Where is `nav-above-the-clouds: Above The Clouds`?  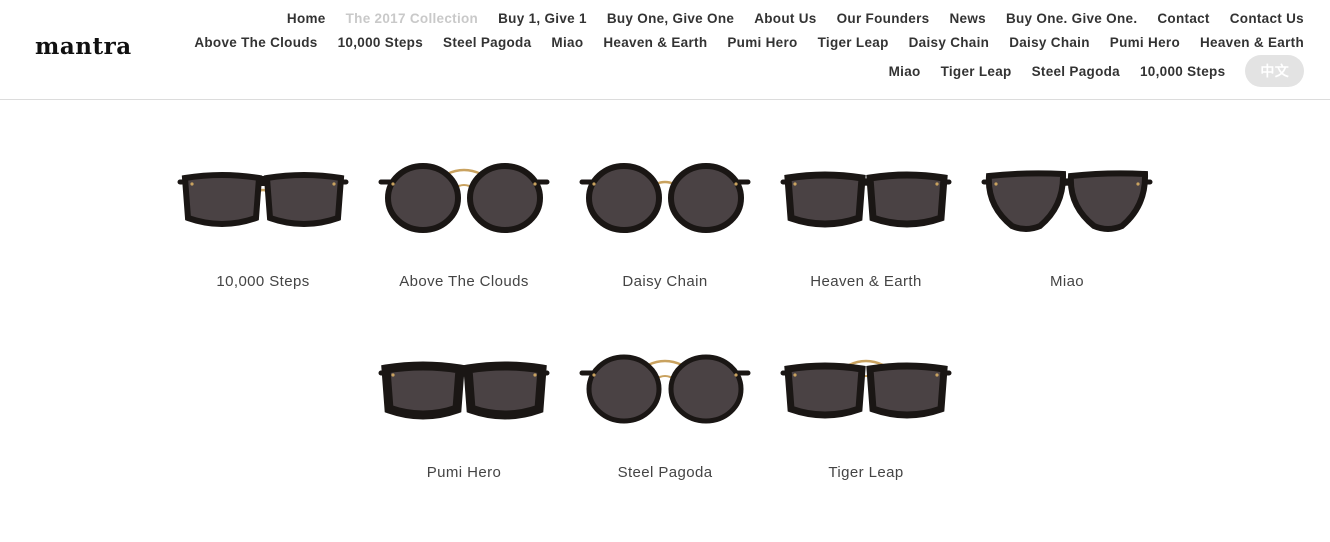 nav-above-the-clouds: Above The Clouds is located at coordinates (255, 42).